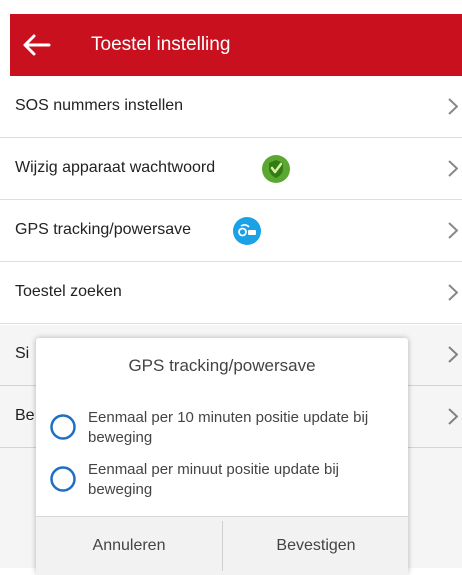  What do you see at coordinates (99, 105) in the screenshot?
I see `settings-item-label: SOS nummers instellen` at bounding box center [99, 105].